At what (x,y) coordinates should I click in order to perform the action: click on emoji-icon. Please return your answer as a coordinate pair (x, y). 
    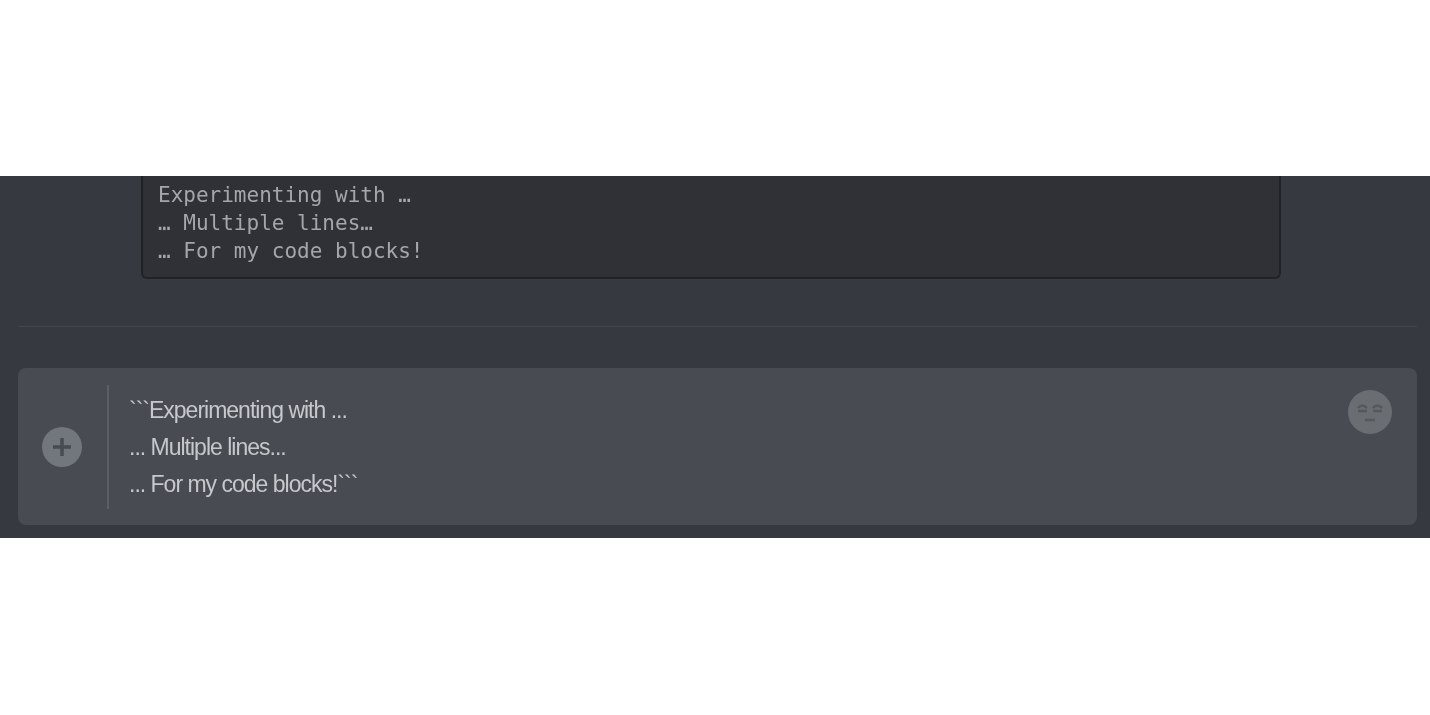
    Looking at the image, I should click on (1370, 412).